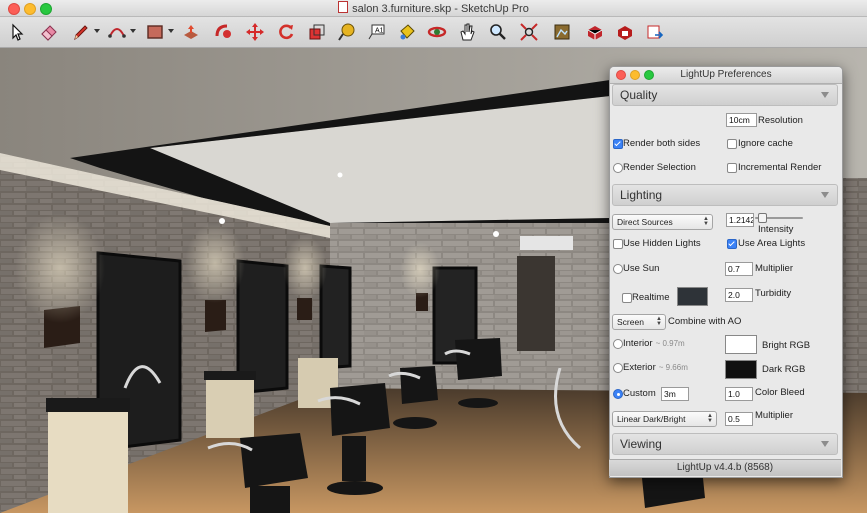 The height and width of the screenshot is (513, 867). I want to click on use-sun-radio, so click(618, 269).